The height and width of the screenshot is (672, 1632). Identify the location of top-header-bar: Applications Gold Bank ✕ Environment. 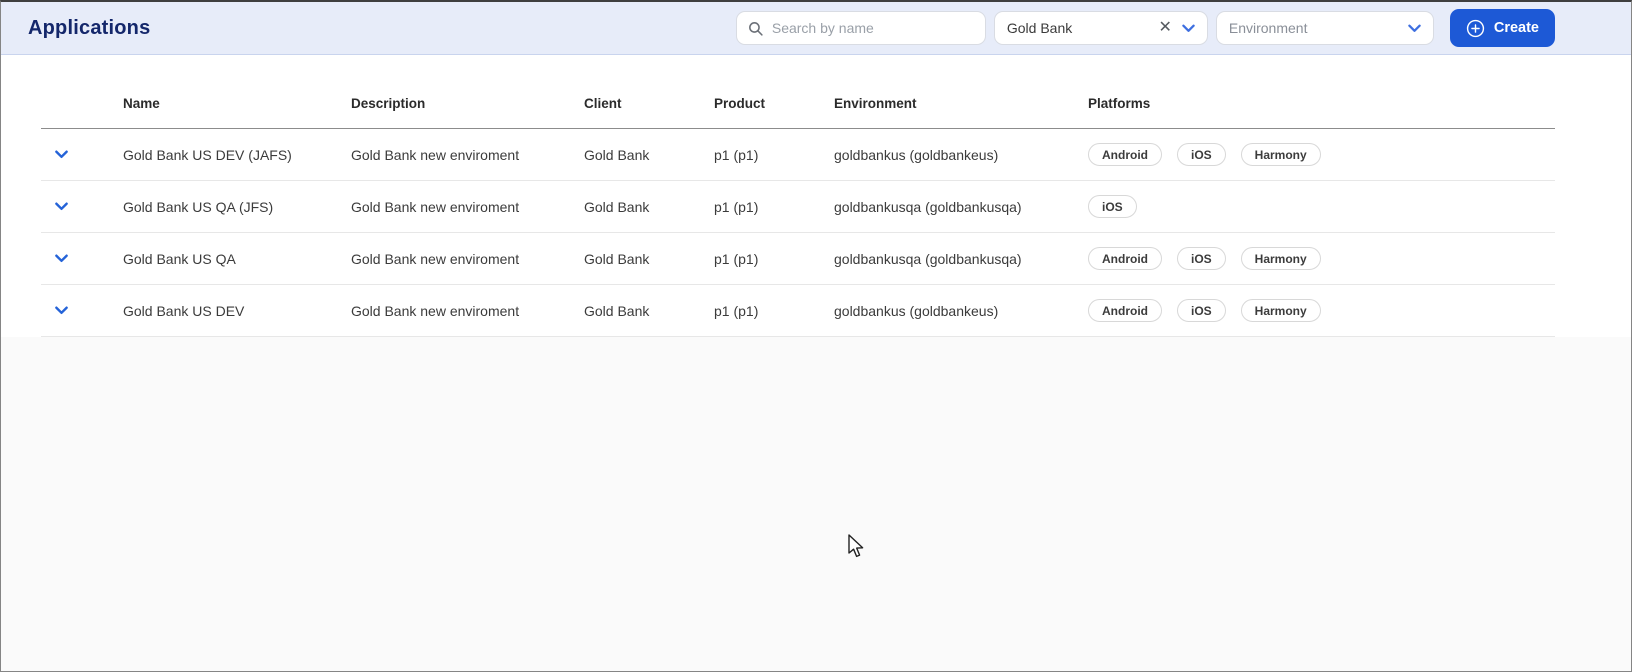
(816, 28).